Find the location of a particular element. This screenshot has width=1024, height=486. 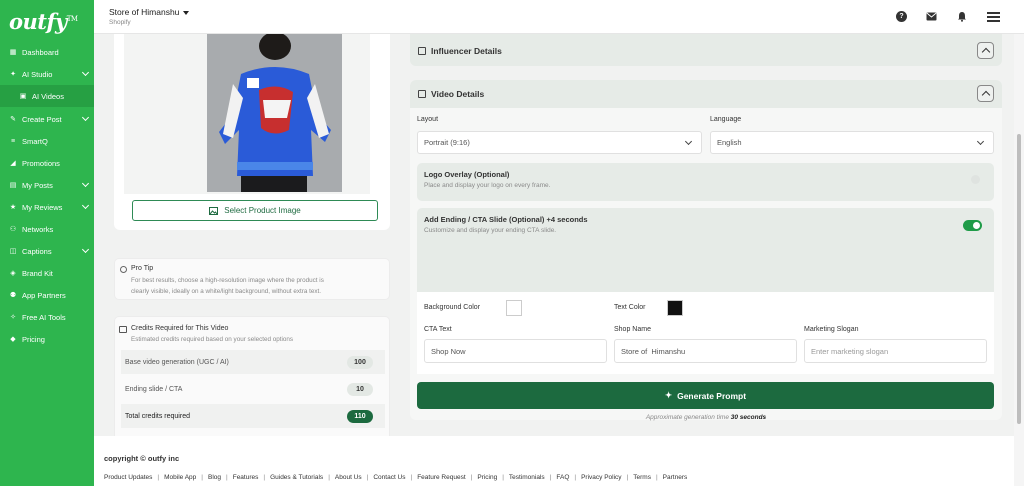

credit-row-label: Base video generation (UGC / AI) is located at coordinates (177, 362).